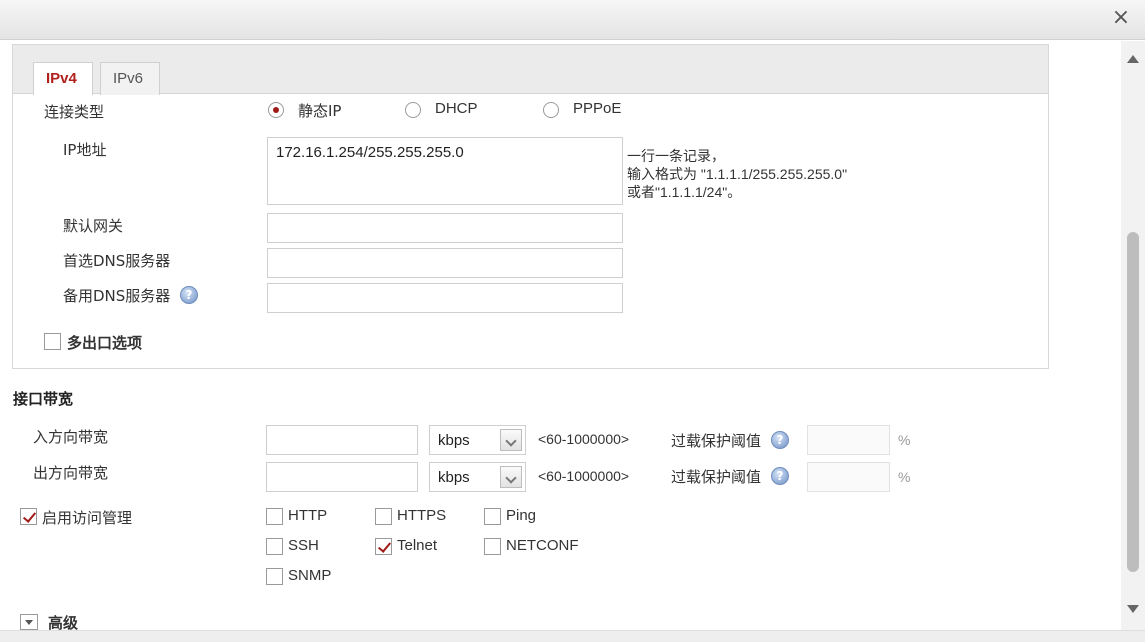 This screenshot has width=1145, height=642. What do you see at coordinates (117, 261) in the screenshot?
I see `dns-primary-label: 首选DNS服务器` at bounding box center [117, 261].